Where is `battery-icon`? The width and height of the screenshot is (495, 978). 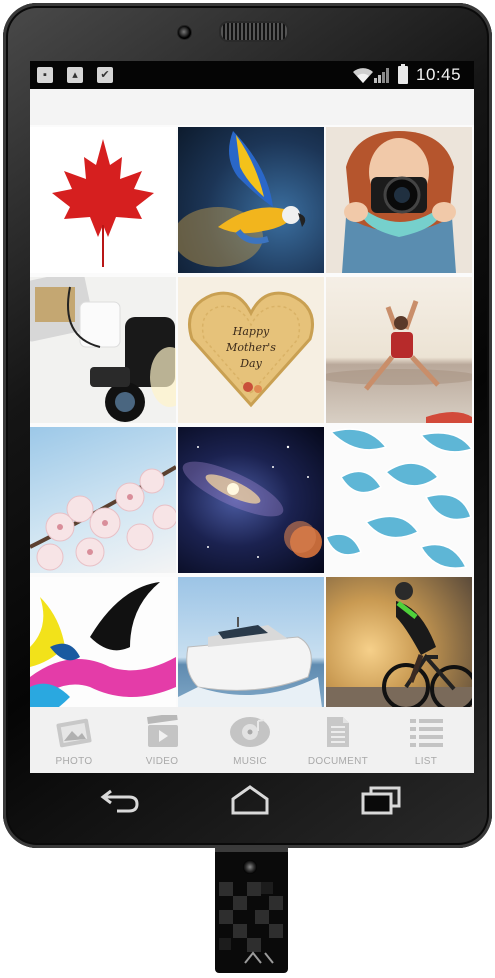
battery-icon is located at coordinates (403, 74).